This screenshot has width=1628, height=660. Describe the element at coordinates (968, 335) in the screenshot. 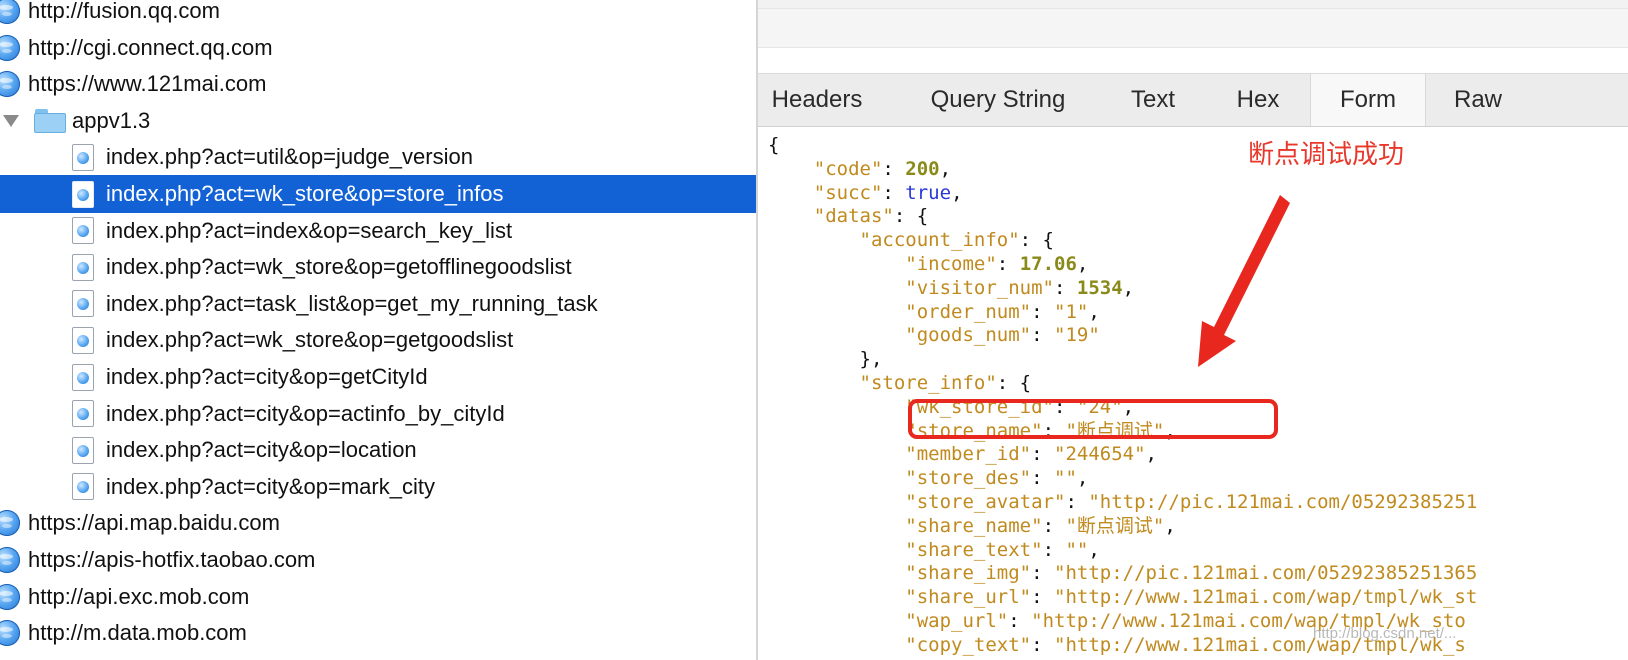

I see `json-key-goods-num: "goods_num"` at that location.